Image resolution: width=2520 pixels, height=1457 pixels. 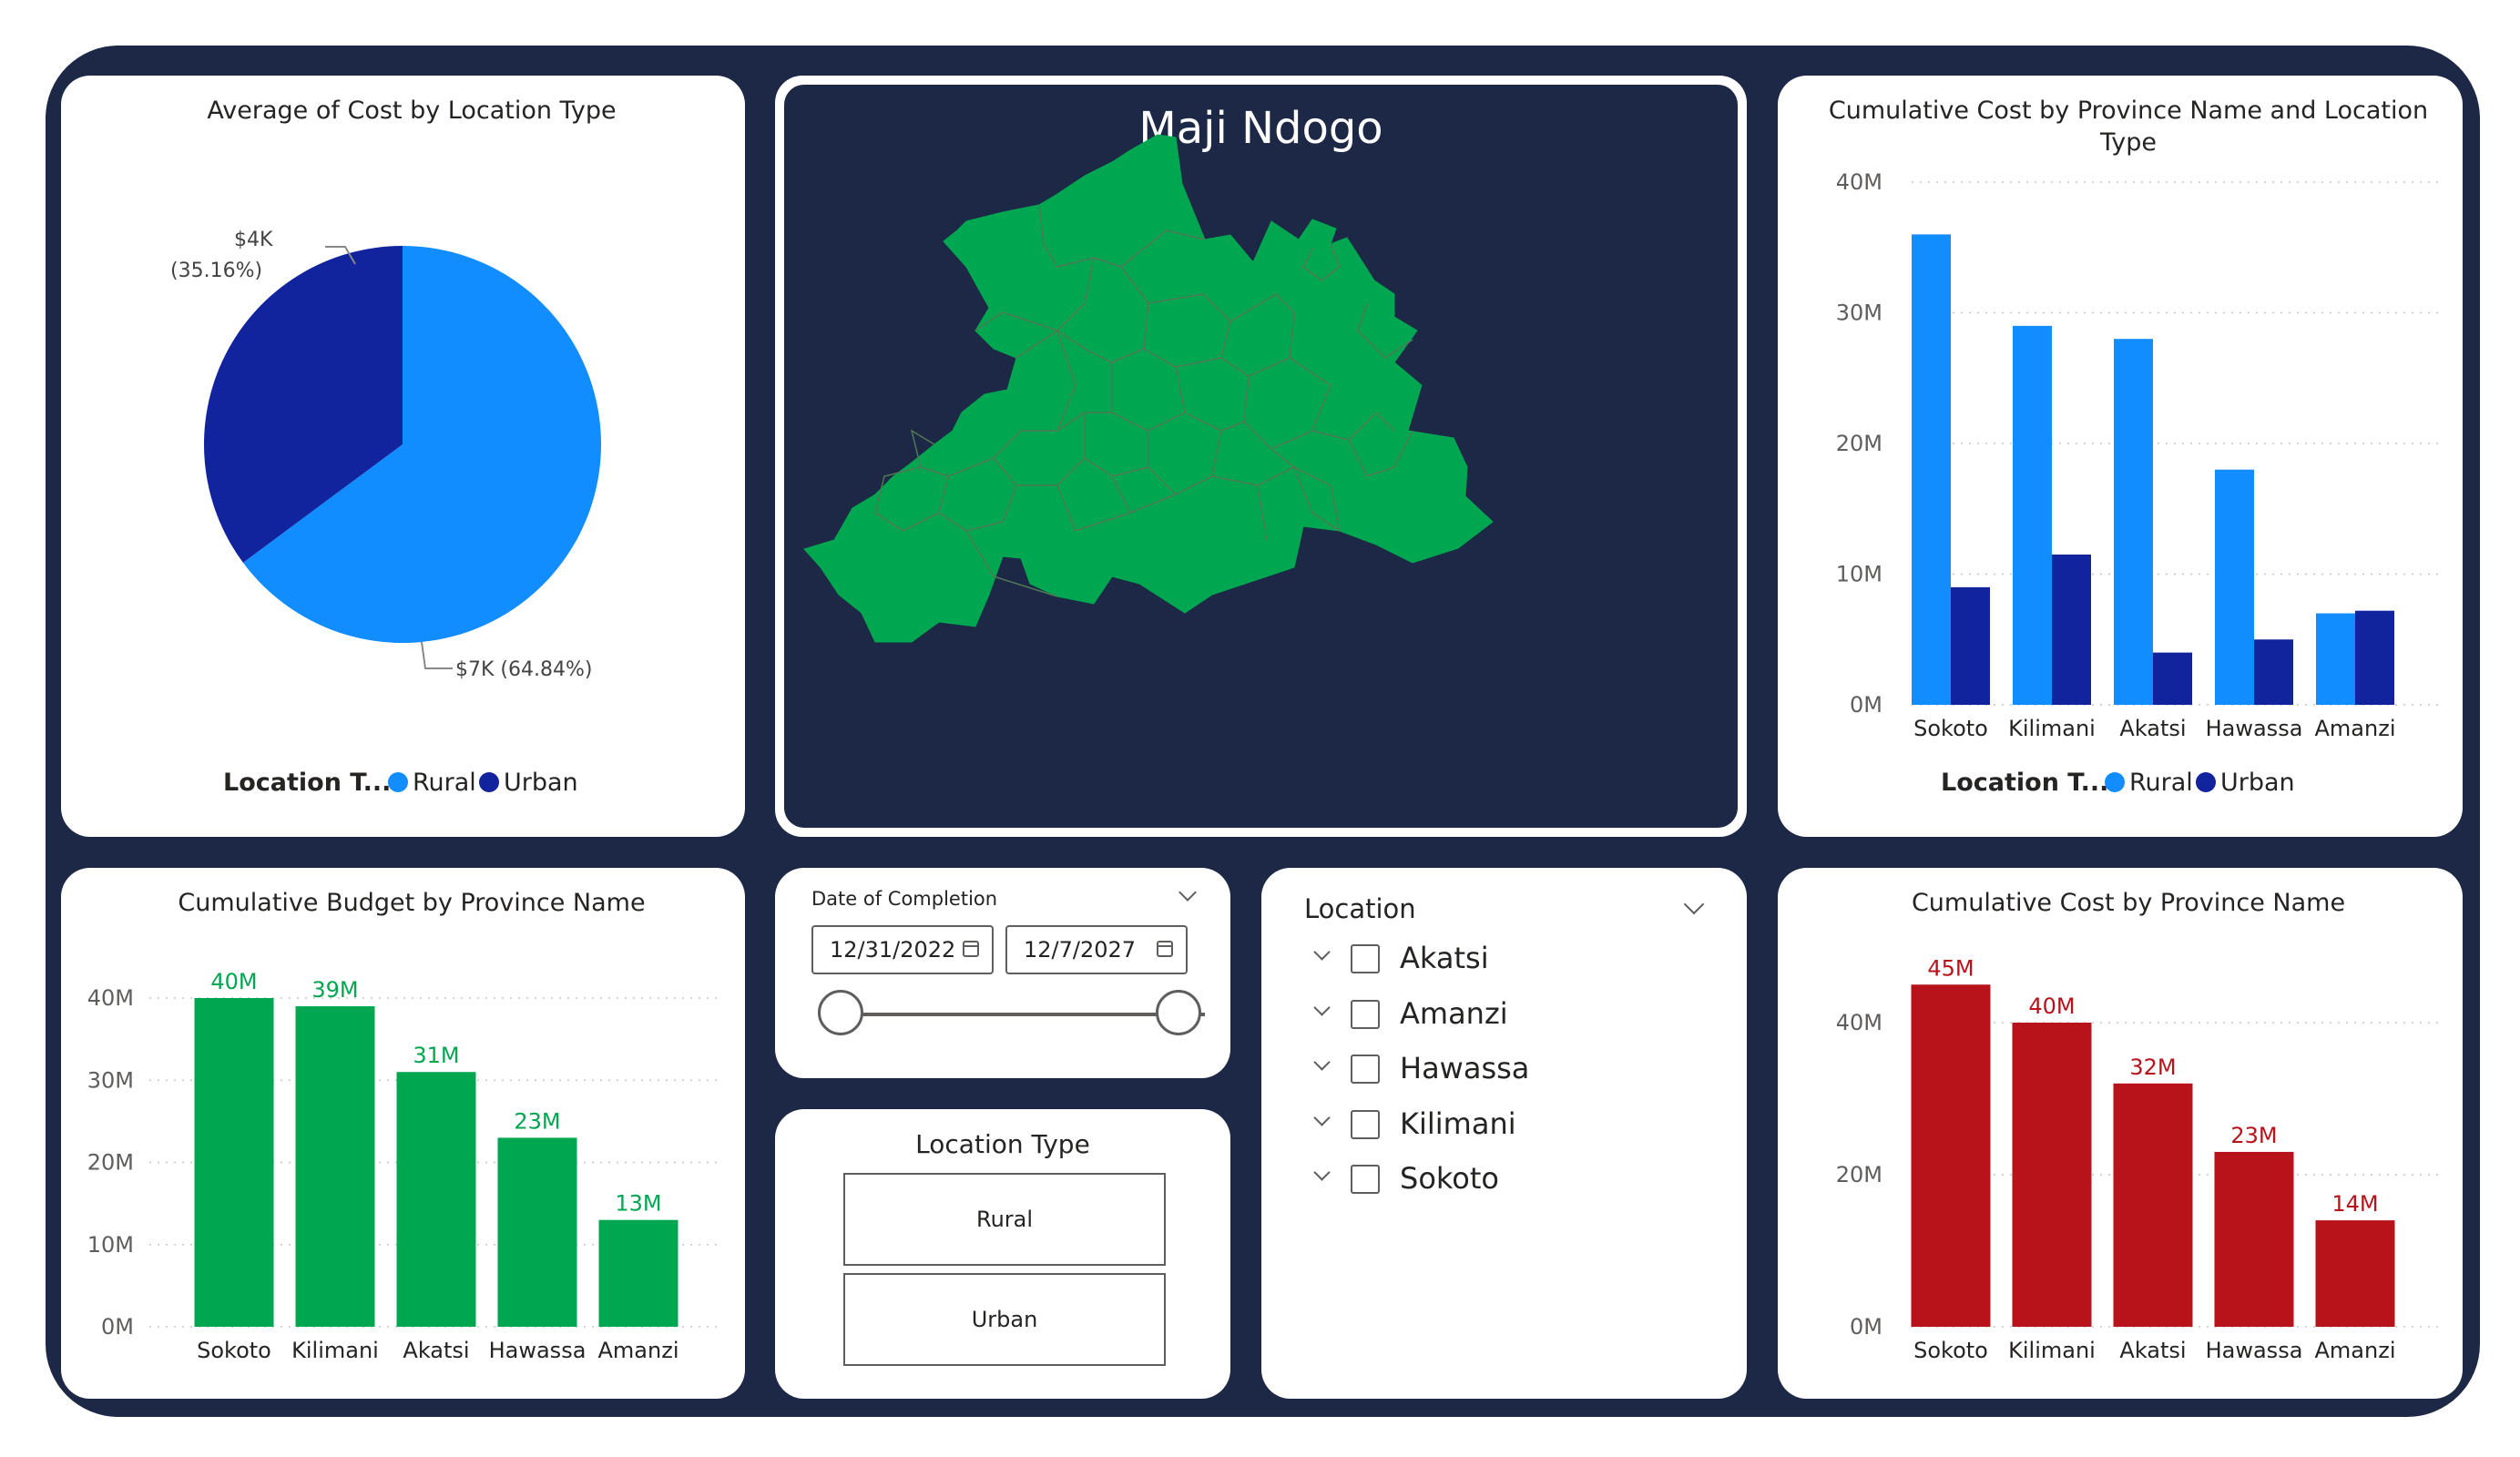 I want to click on location-type-rural-button: Rural, so click(x=1005, y=1220).